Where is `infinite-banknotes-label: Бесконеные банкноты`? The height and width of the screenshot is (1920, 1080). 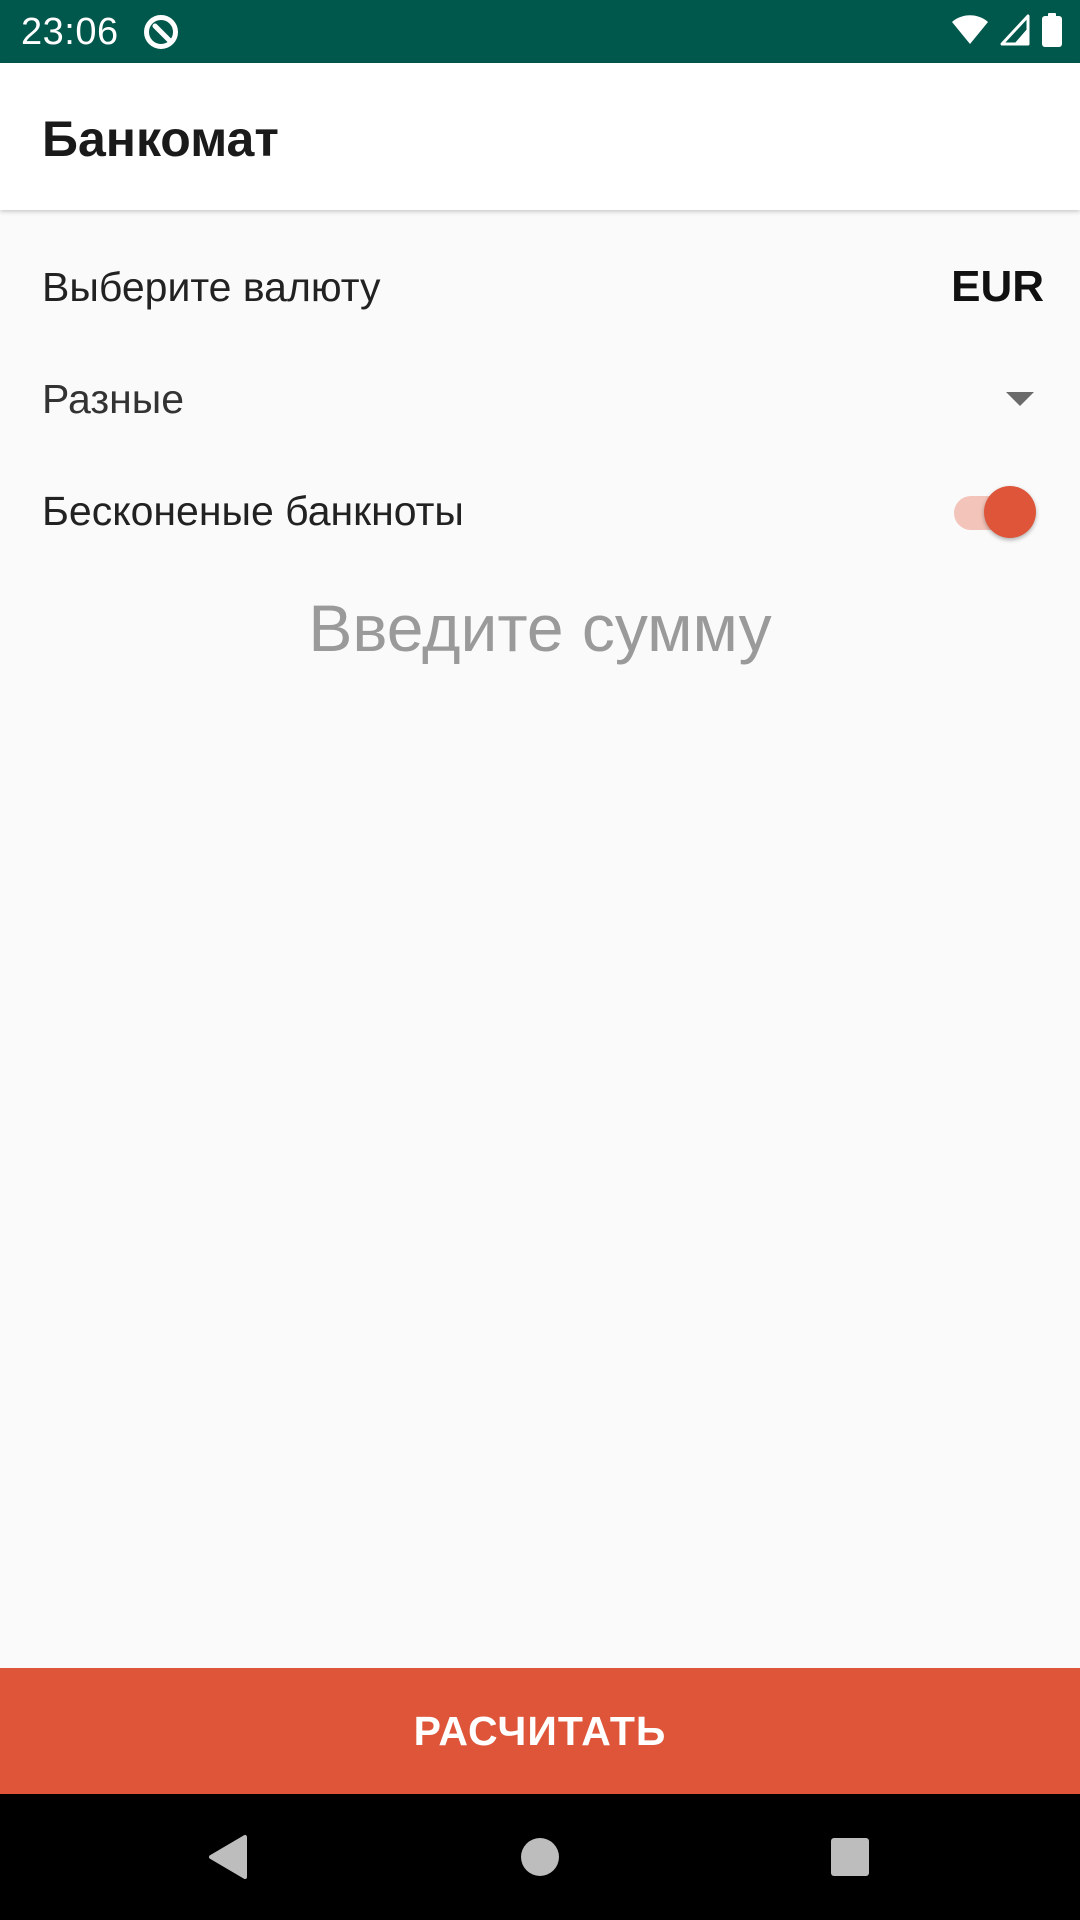 infinite-banknotes-label: Бесконеные банкноты is located at coordinates (253, 510).